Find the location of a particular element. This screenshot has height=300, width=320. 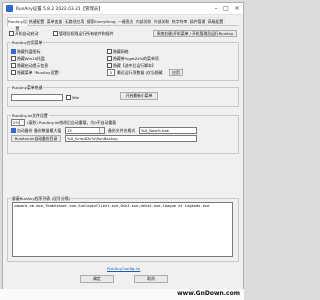

block-list-textarea is located at coordinates (122, 229).